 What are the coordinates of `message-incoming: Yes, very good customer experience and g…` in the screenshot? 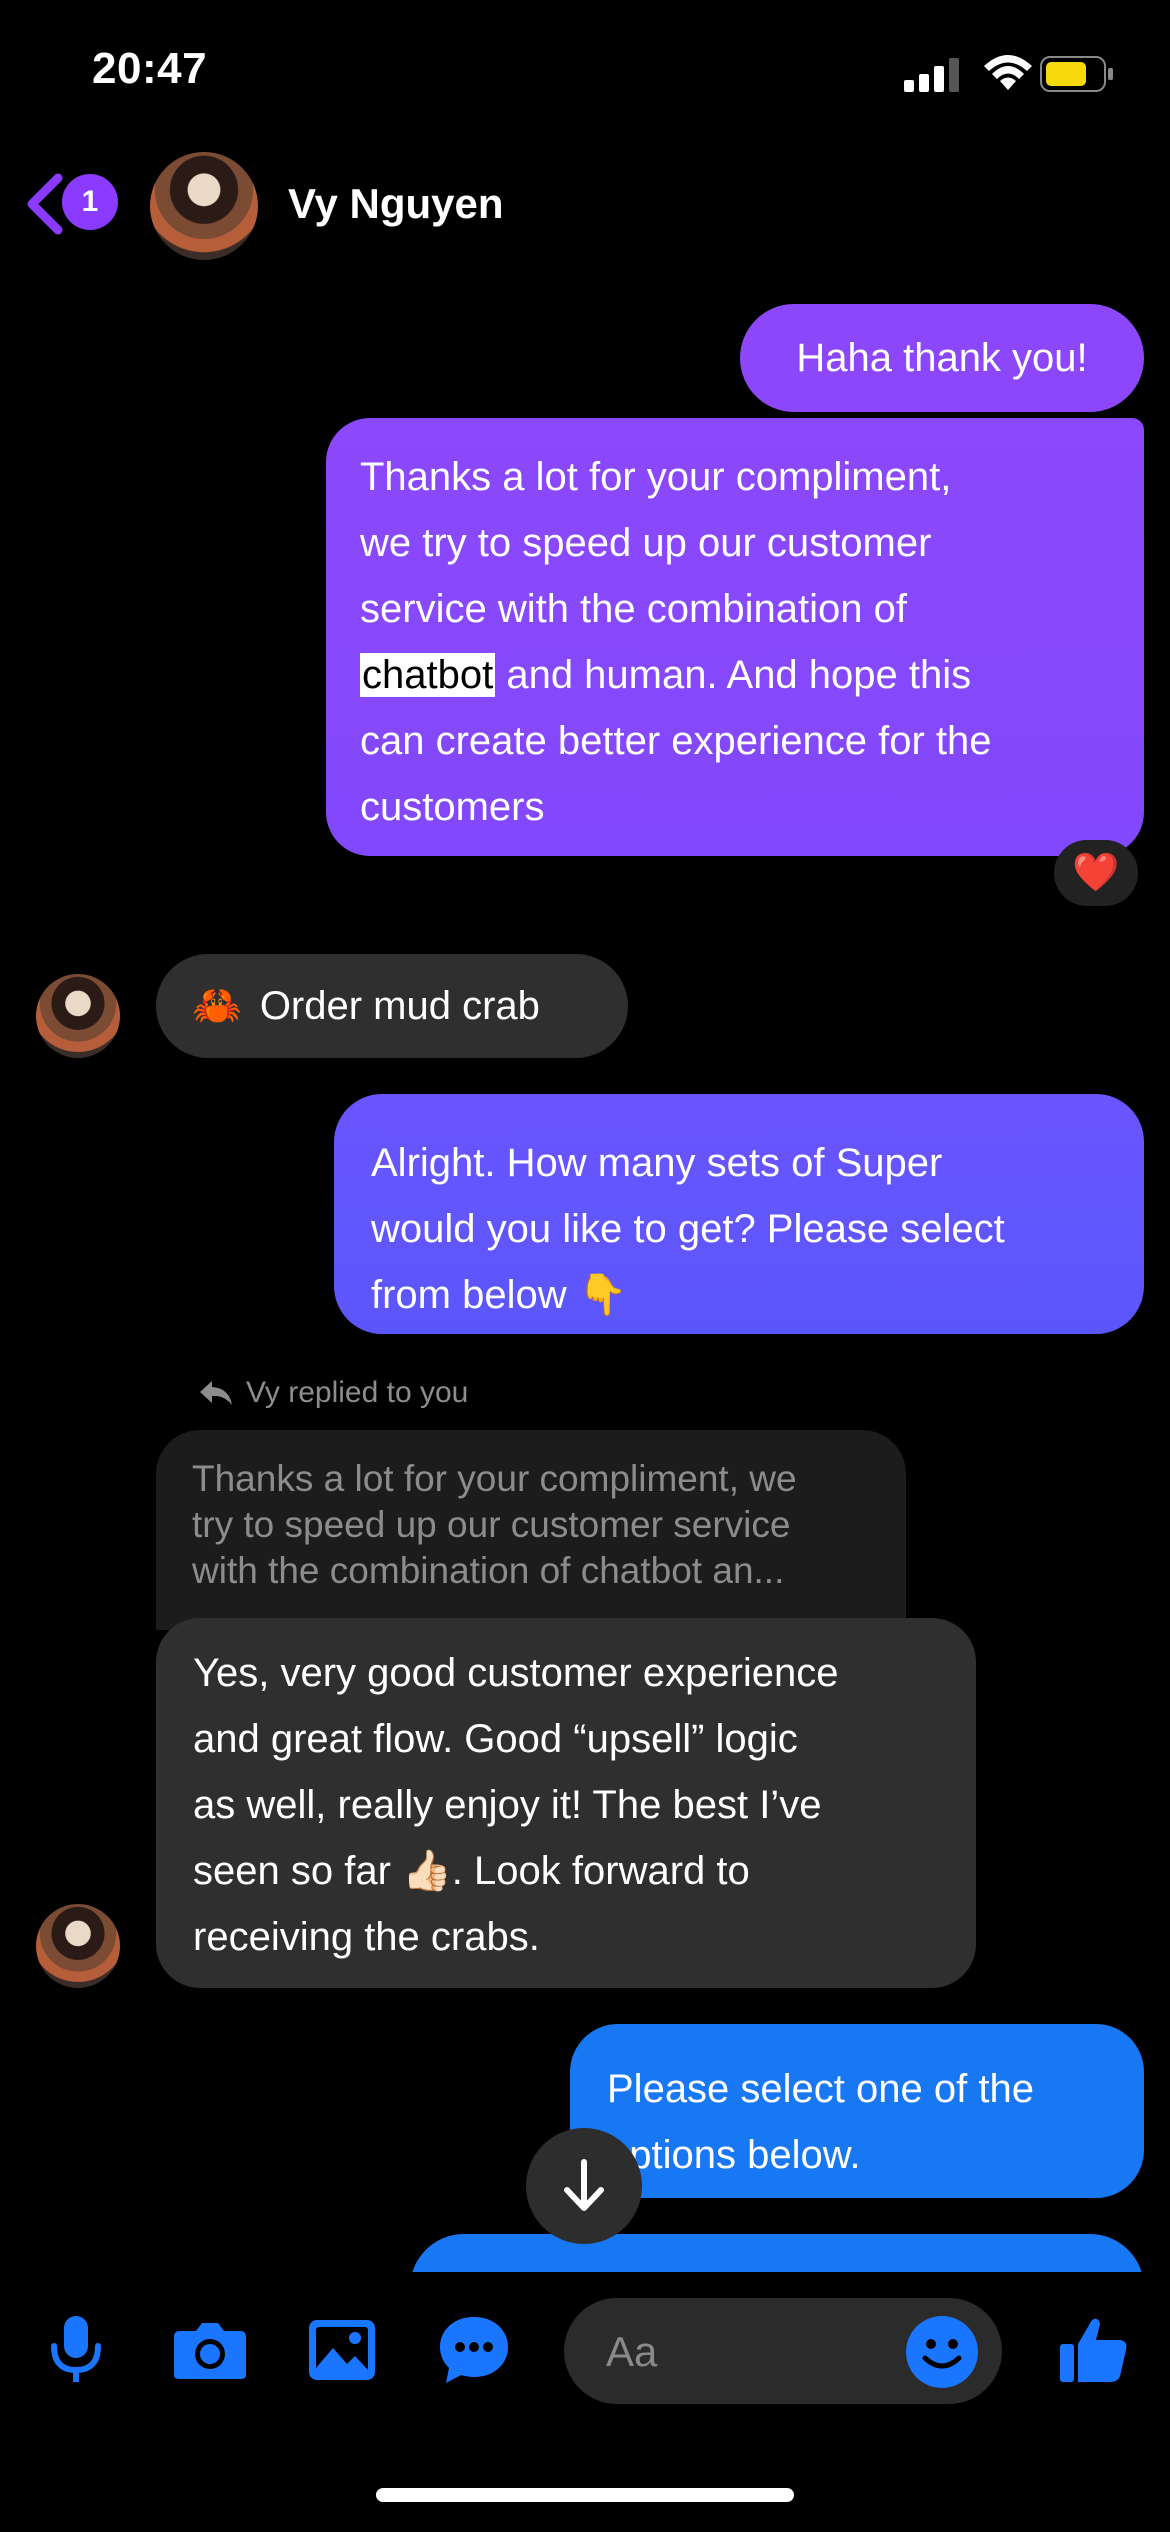 It's located at (566, 1803).